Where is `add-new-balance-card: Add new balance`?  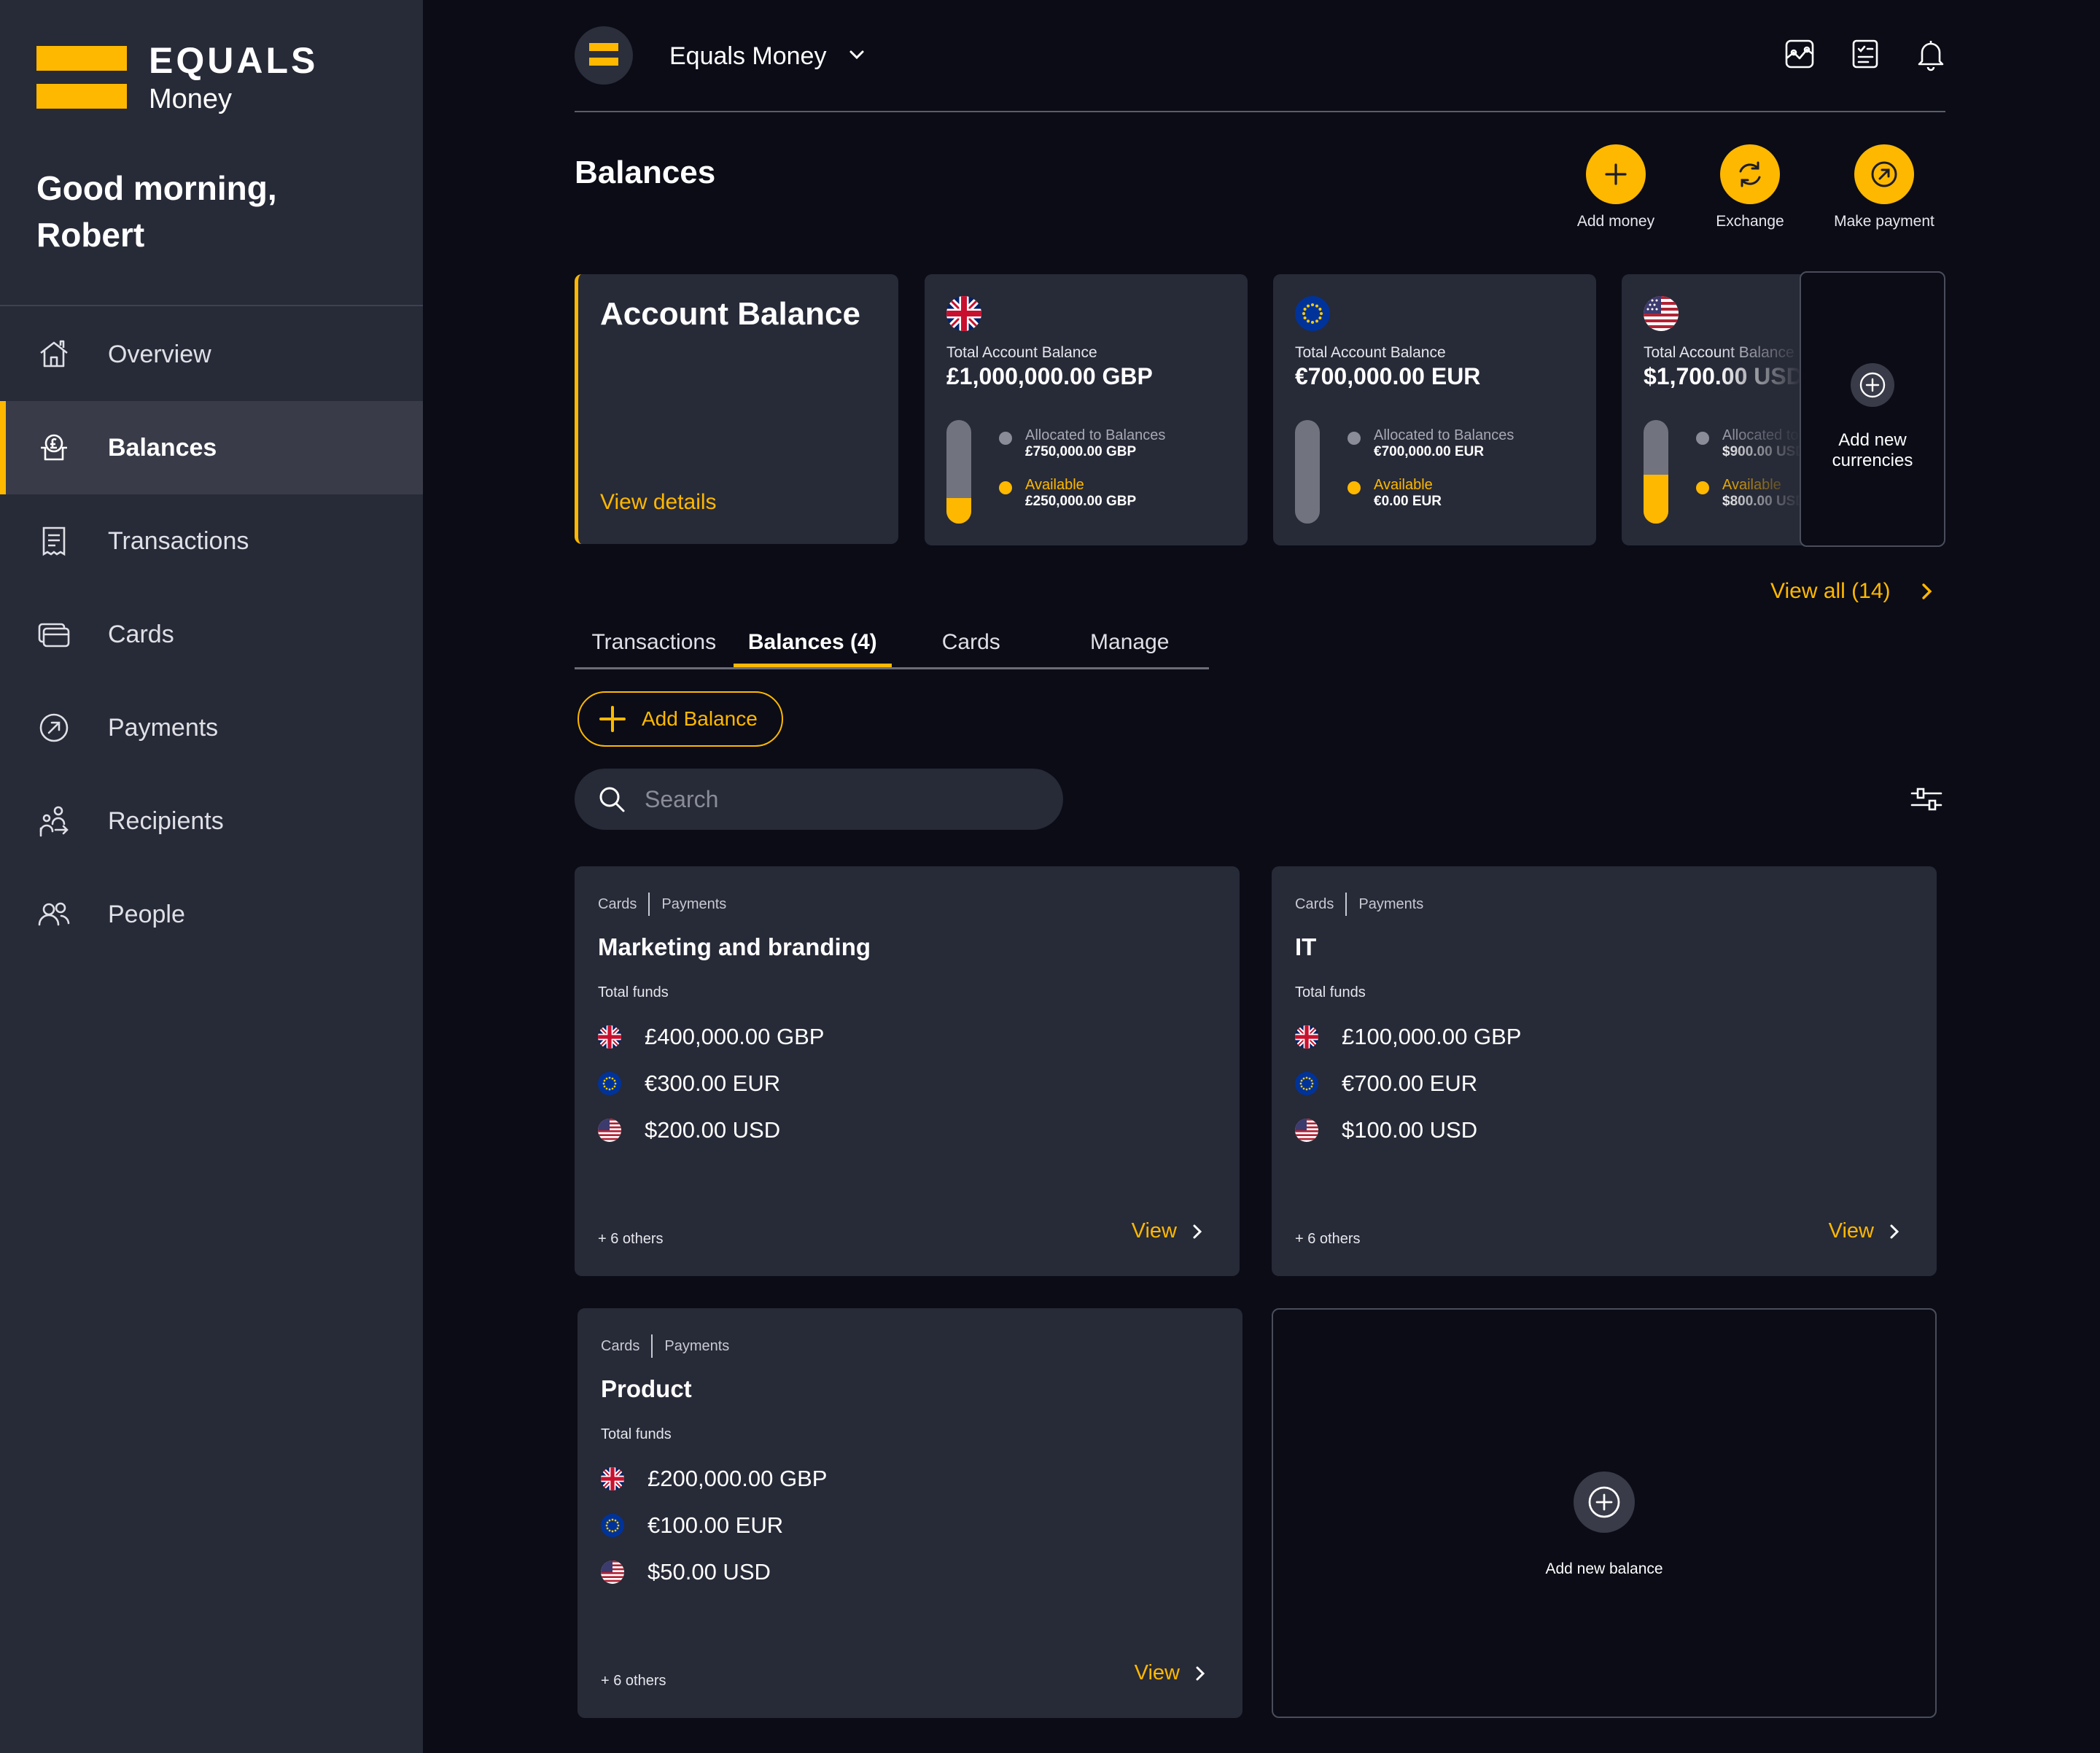 add-new-balance-card: Add new balance is located at coordinates (1604, 1513).